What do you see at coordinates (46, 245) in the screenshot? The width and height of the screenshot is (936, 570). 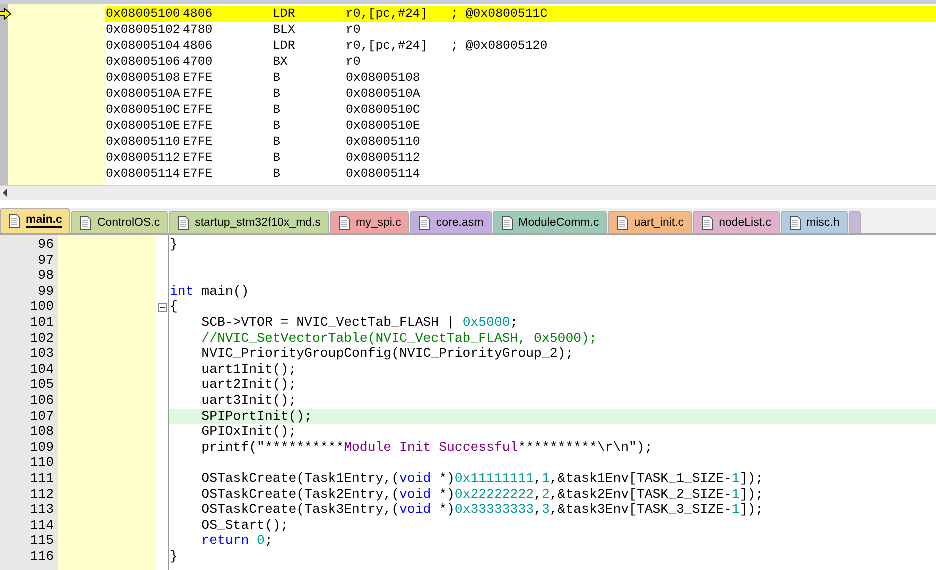 I see `line-number: 96` at bounding box center [46, 245].